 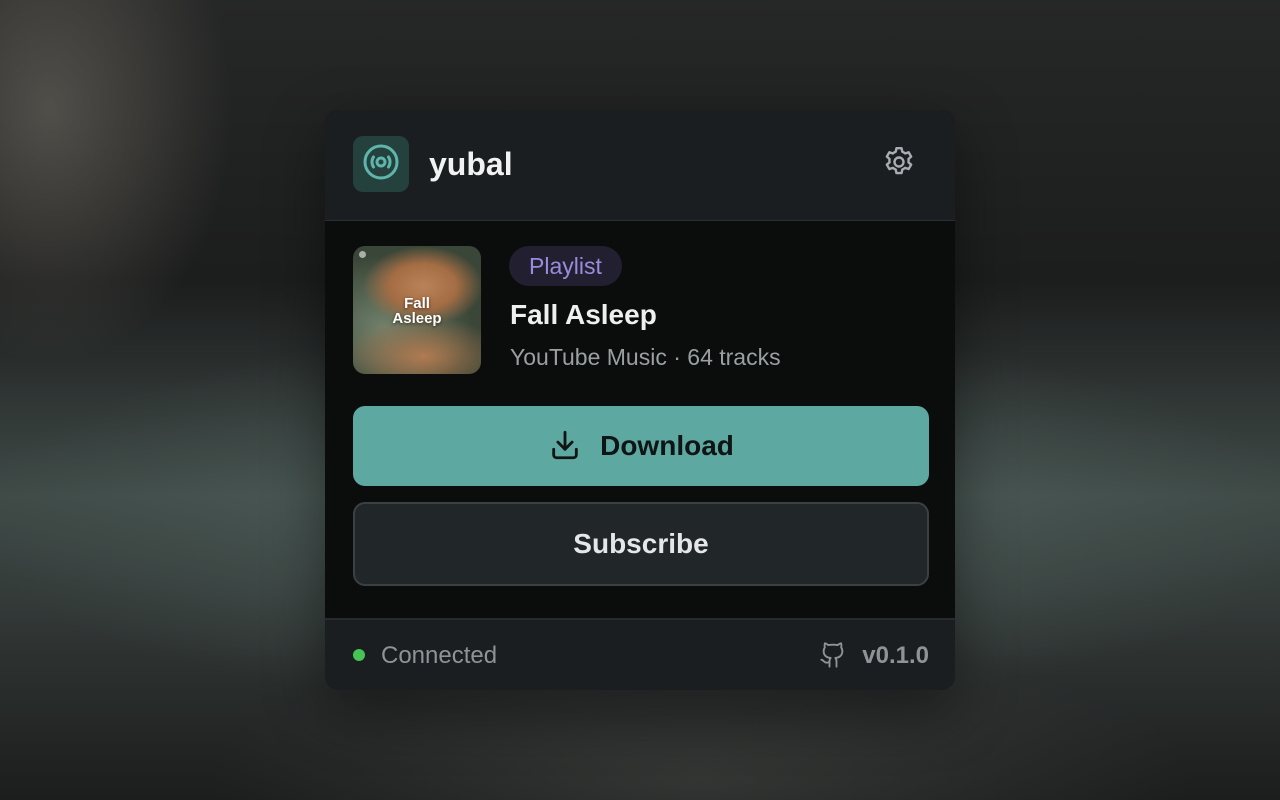 I want to click on disc-icon, so click(x=381, y=164).